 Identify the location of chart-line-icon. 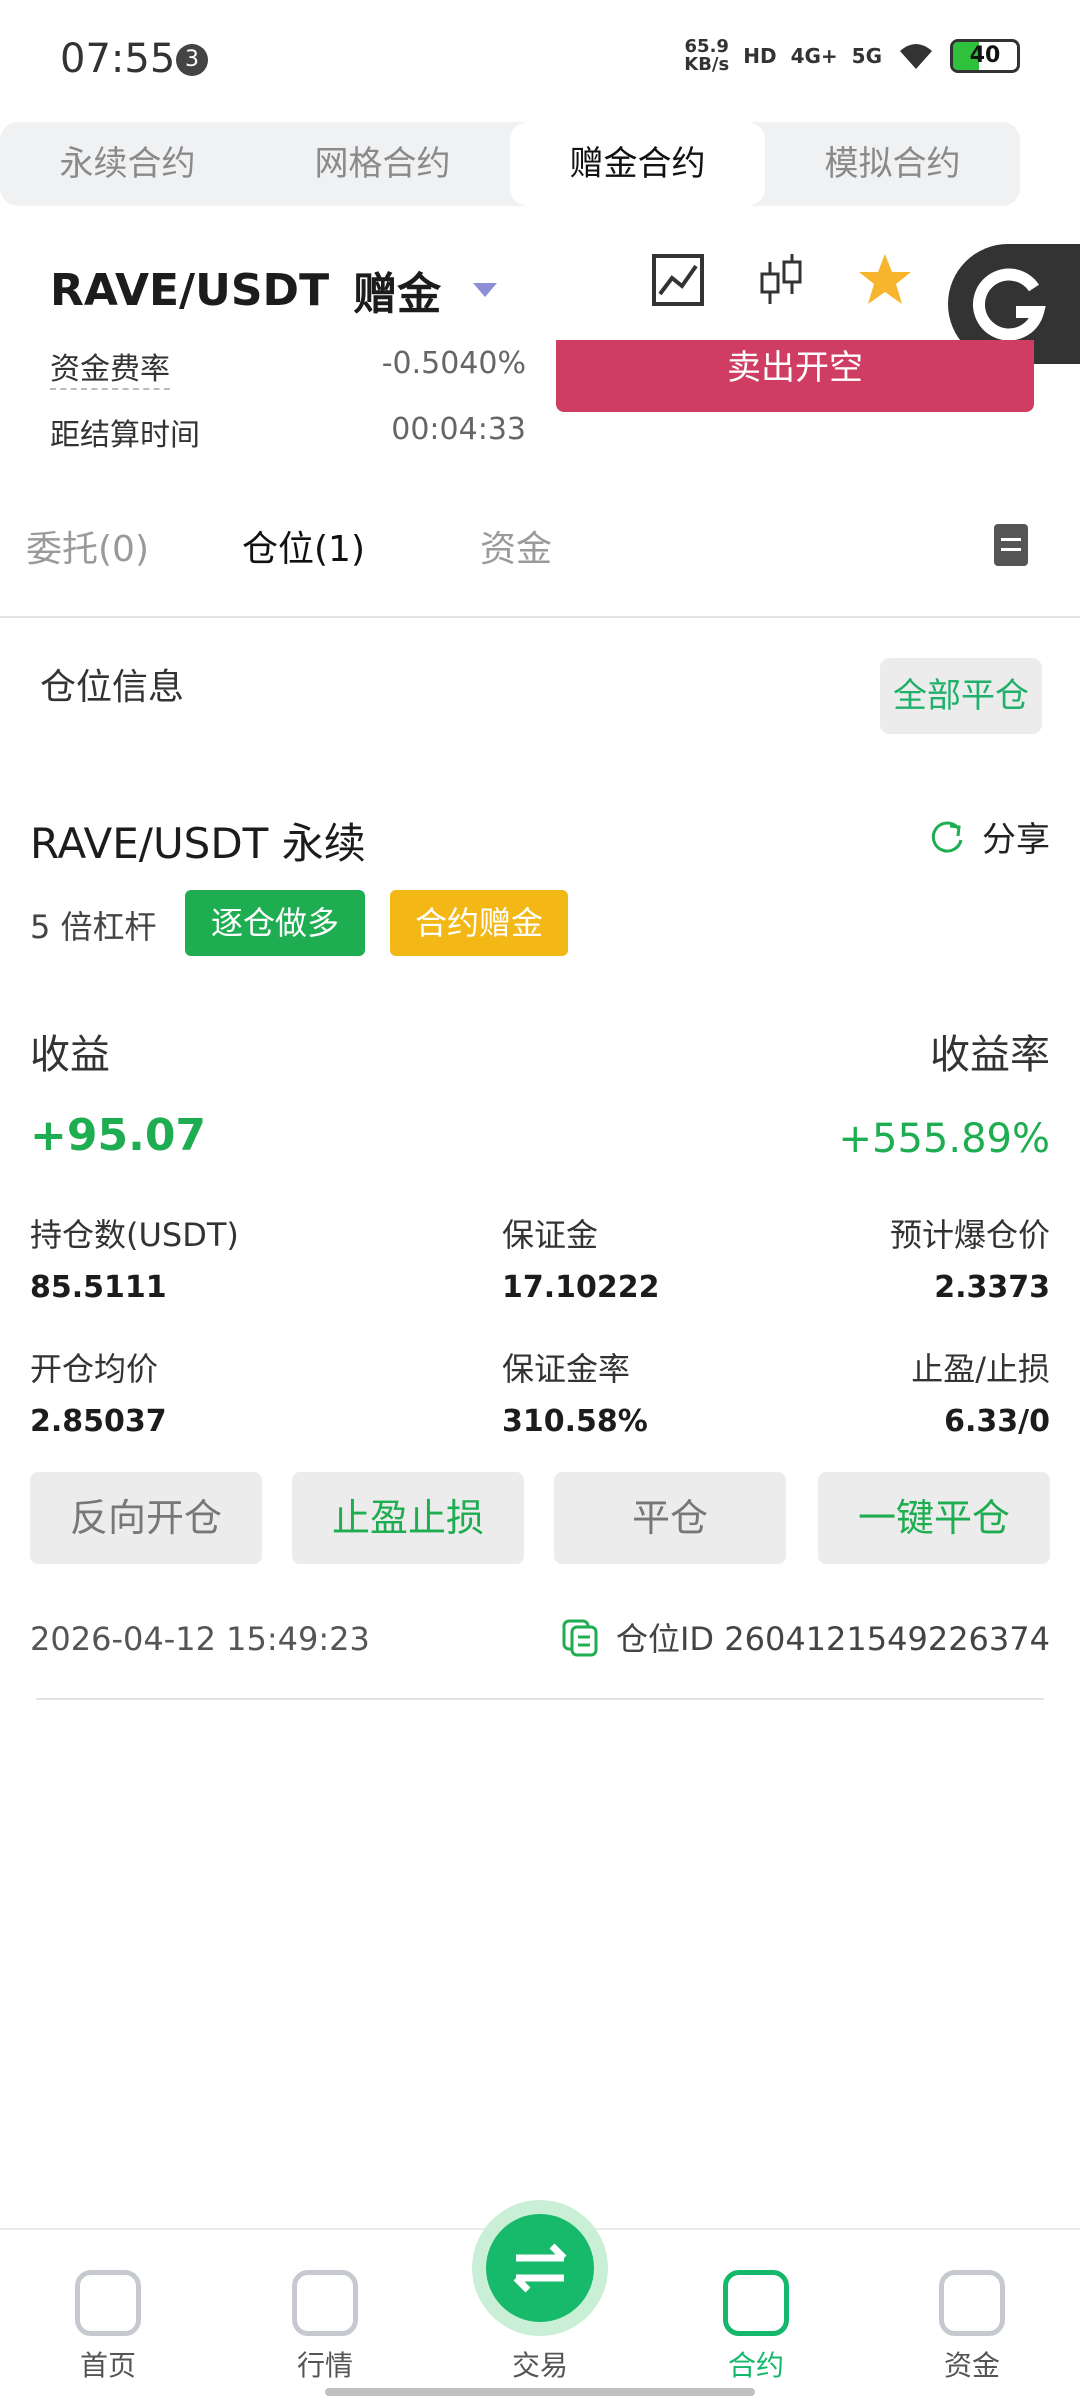
(678, 280).